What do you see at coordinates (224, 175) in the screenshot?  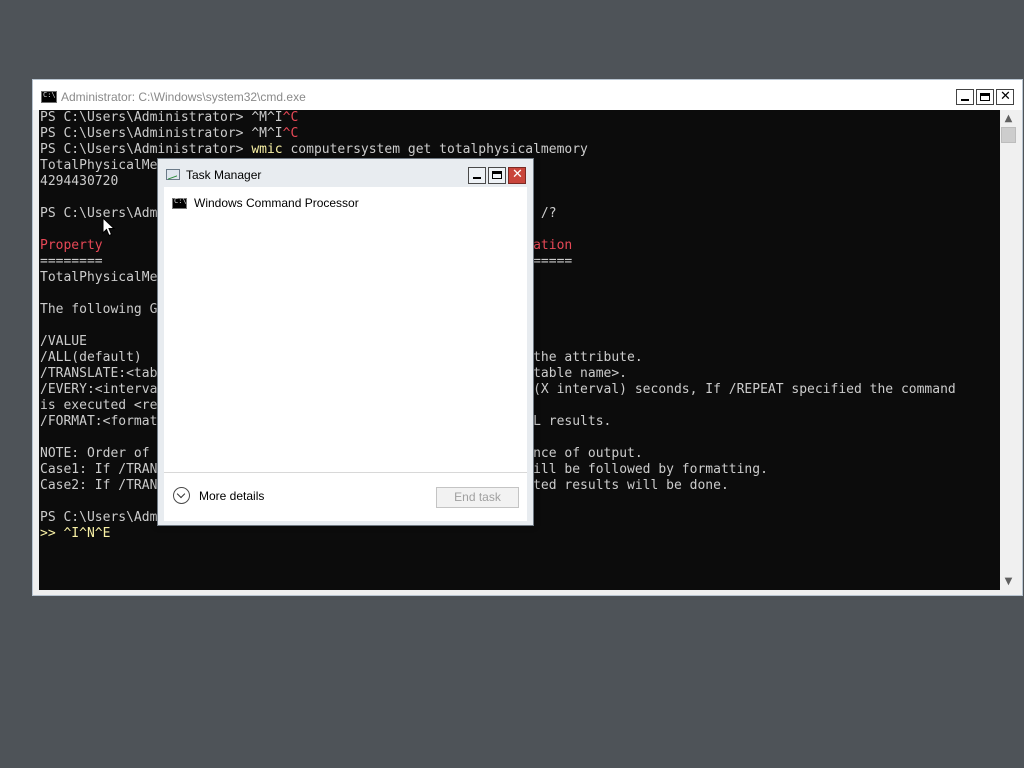 I see `task-manager-title: Task Manager` at bounding box center [224, 175].